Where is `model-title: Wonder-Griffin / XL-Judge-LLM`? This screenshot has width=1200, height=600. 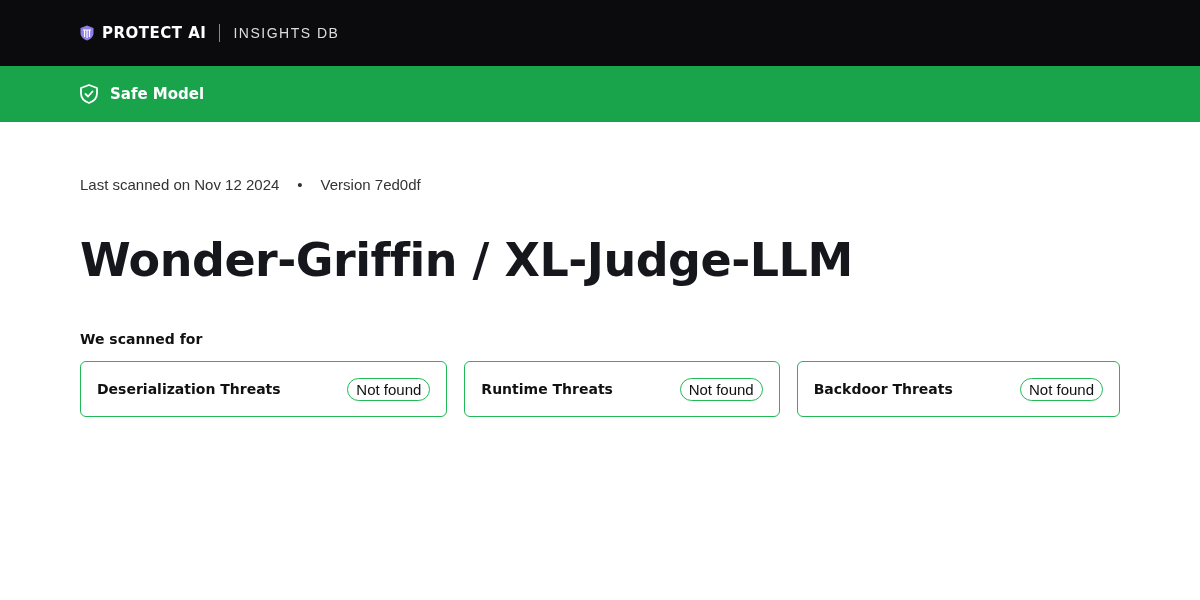
model-title: Wonder-Griffin / XL-Judge-LLM is located at coordinates (467, 260).